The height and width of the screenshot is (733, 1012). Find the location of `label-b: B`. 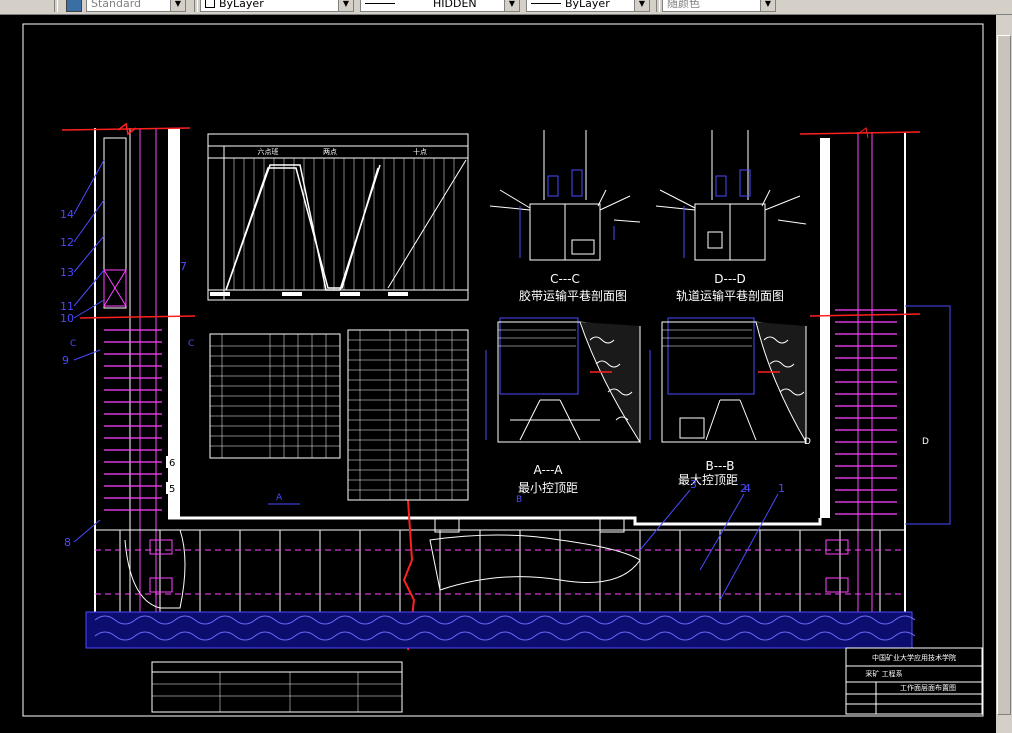

label-b: B is located at coordinates (519, 500).